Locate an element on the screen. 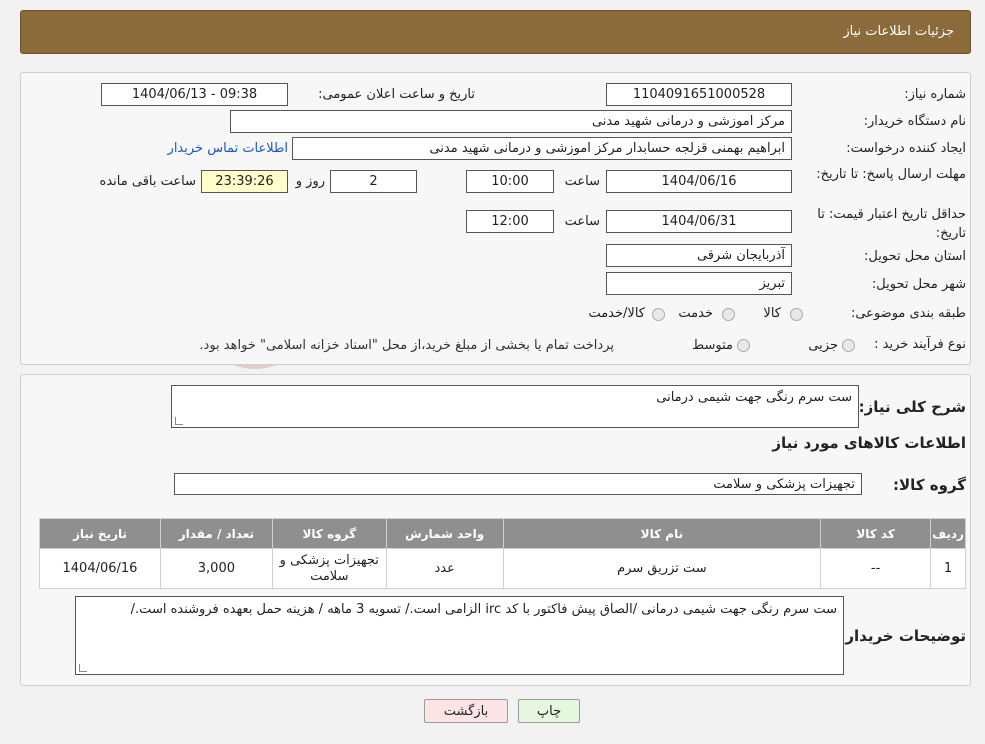 The width and height of the screenshot is (985, 744). category-radio-goods-service is located at coordinates (658, 314).